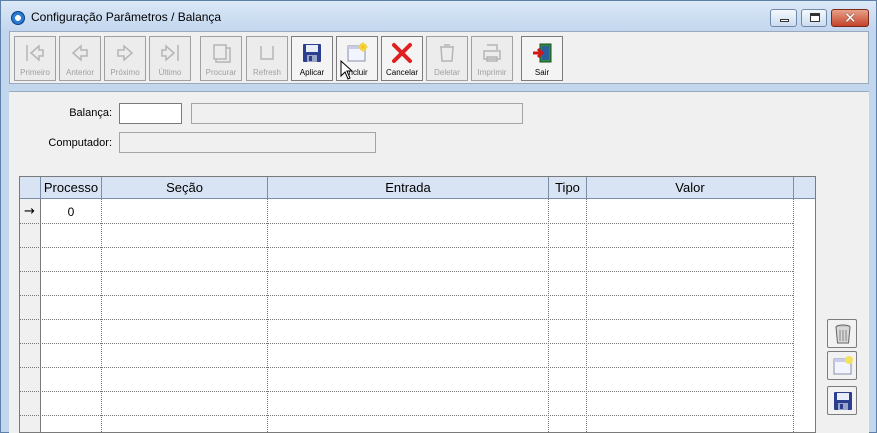 The image size is (877, 433). I want to click on print-icon, so click(492, 53).